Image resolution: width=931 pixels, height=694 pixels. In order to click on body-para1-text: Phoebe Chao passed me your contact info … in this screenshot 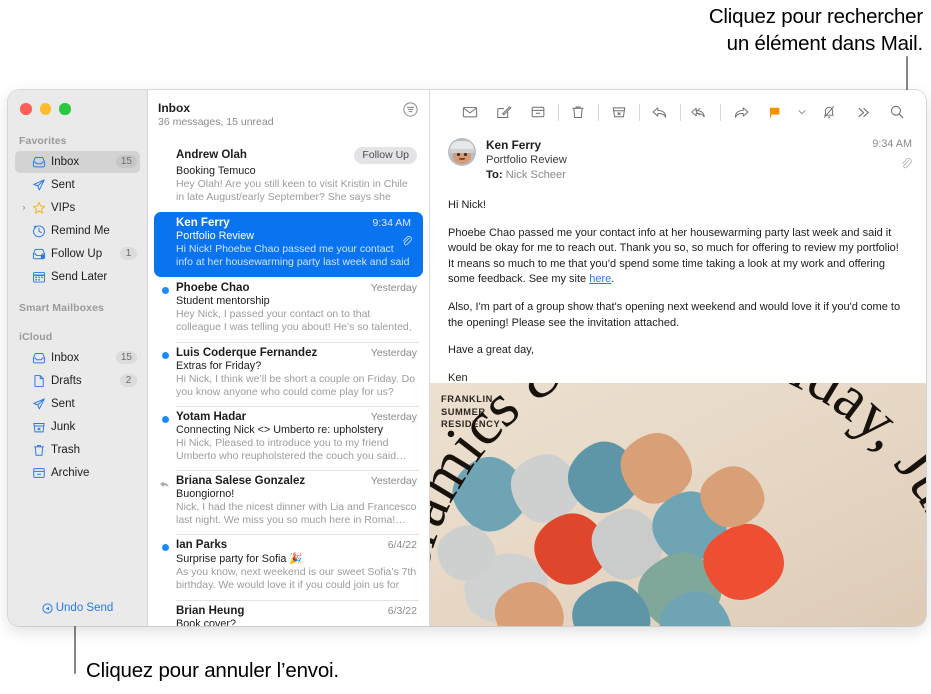, I will do `click(673, 256)`.